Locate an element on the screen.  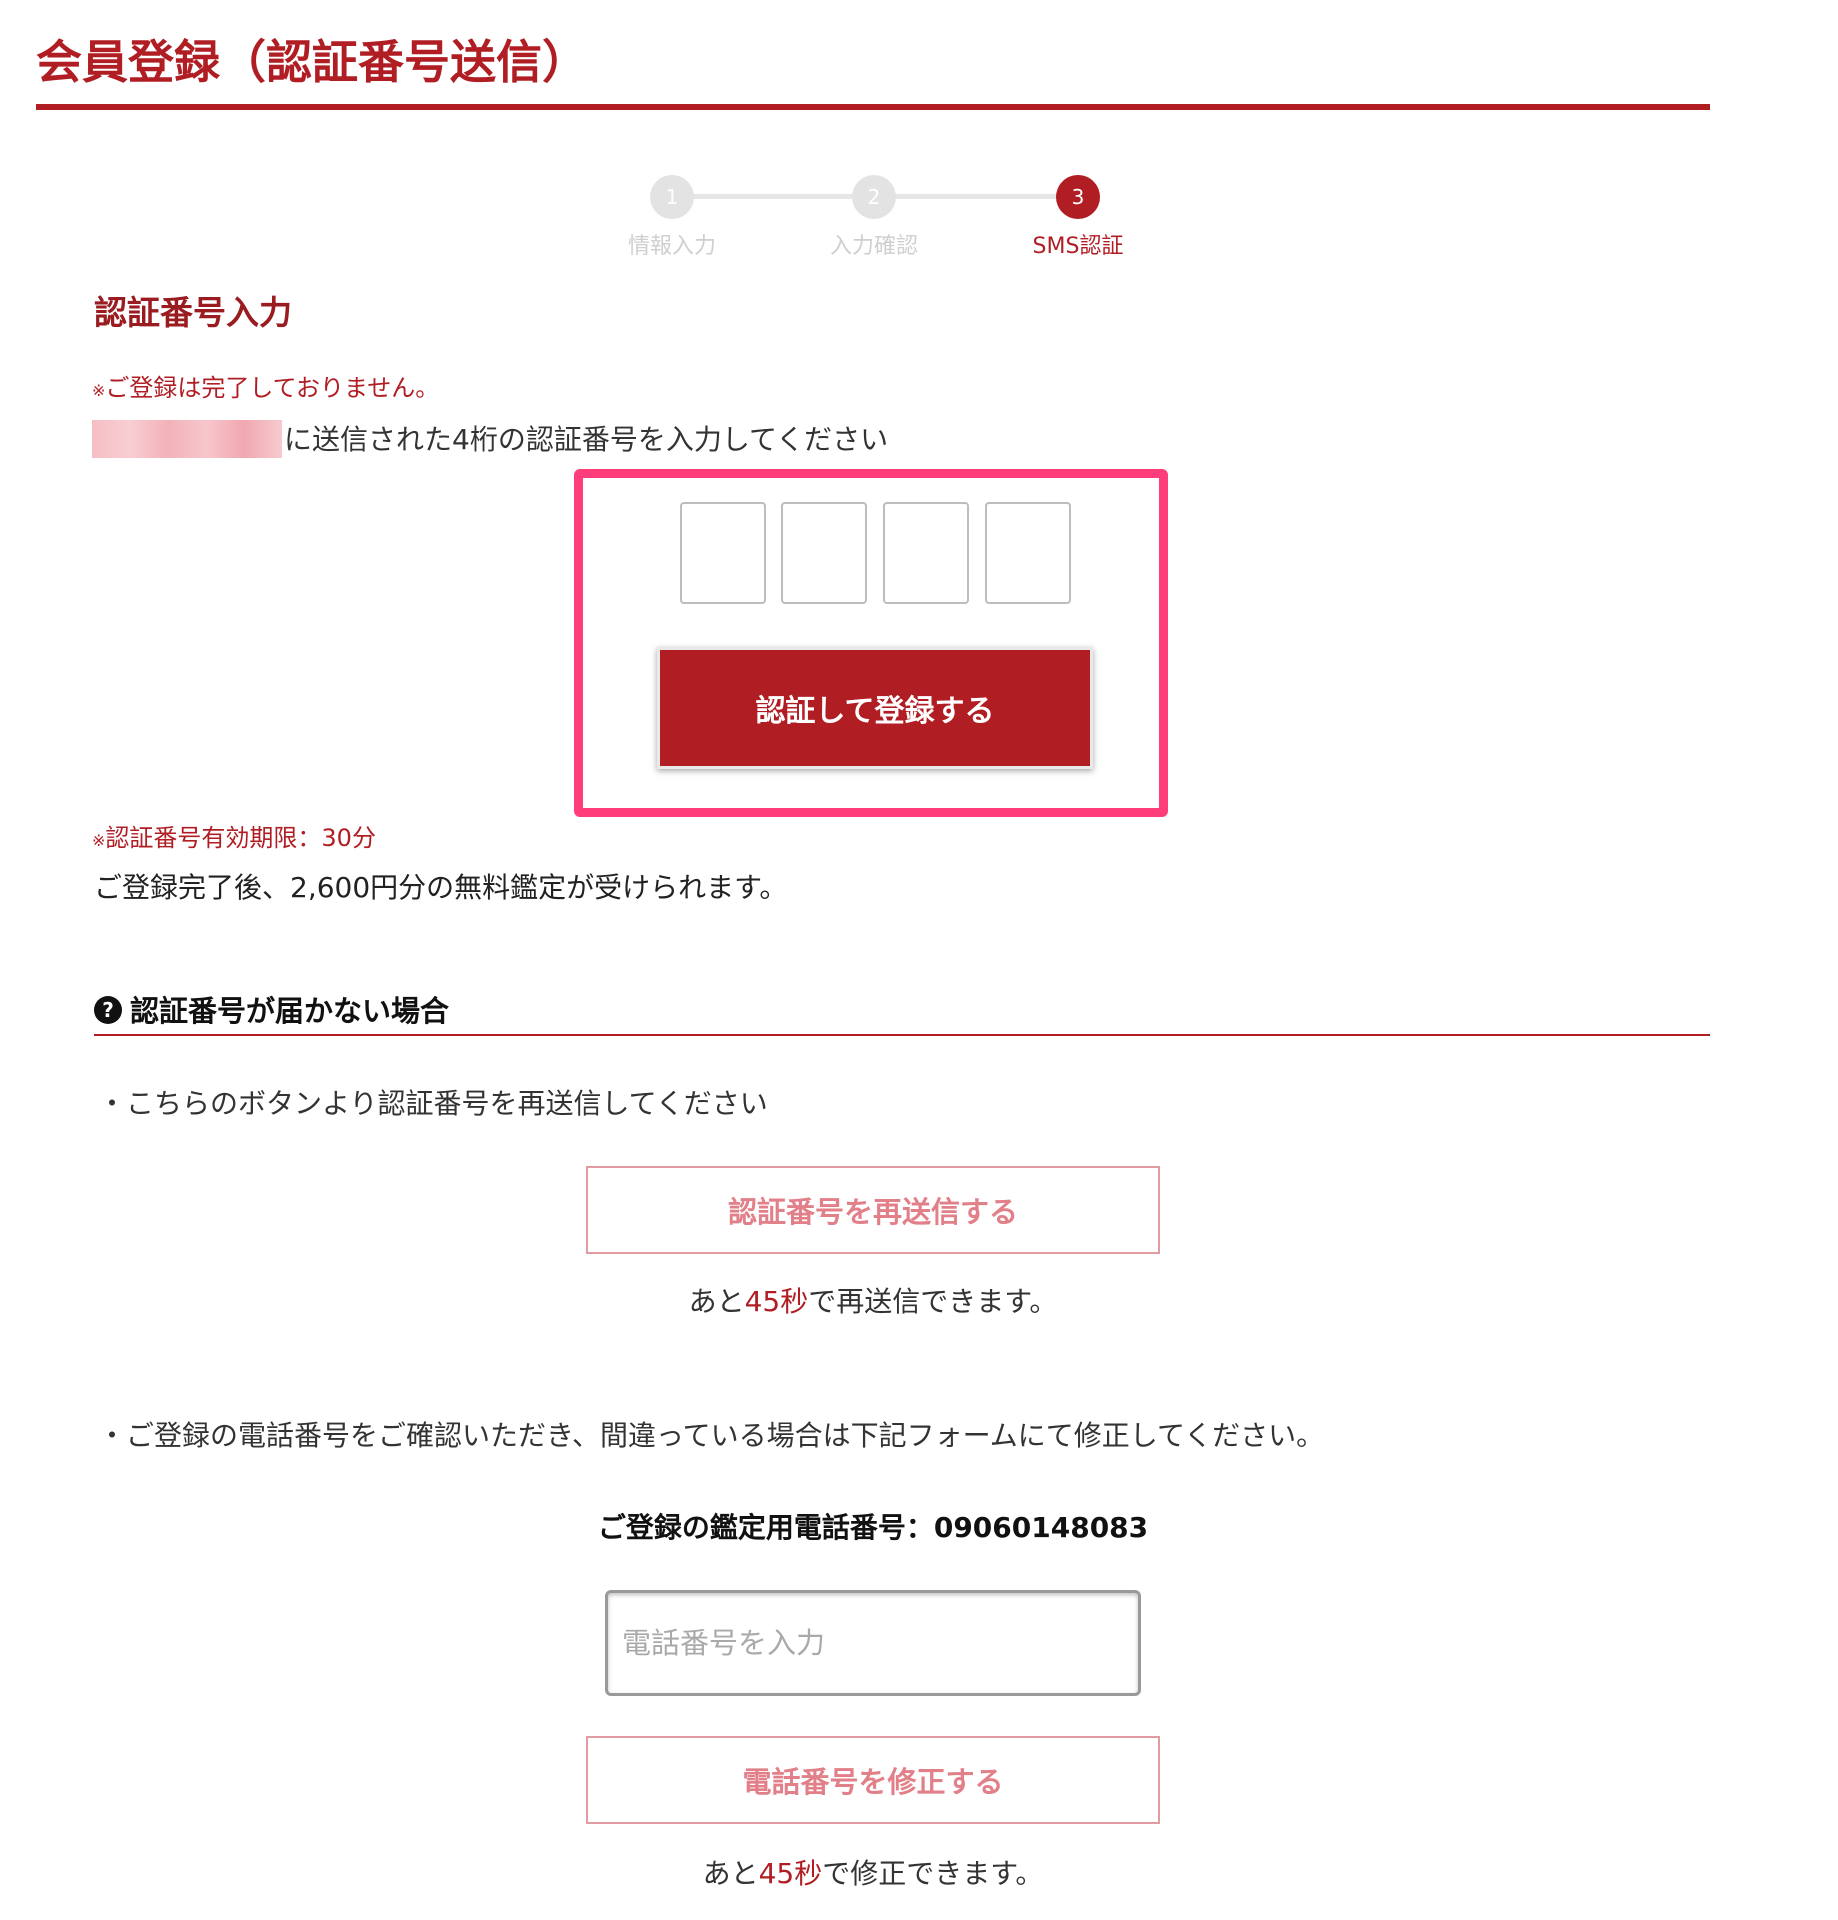
page-title: 会員登録（認証番号送信） is located at coordinates (312, 62).